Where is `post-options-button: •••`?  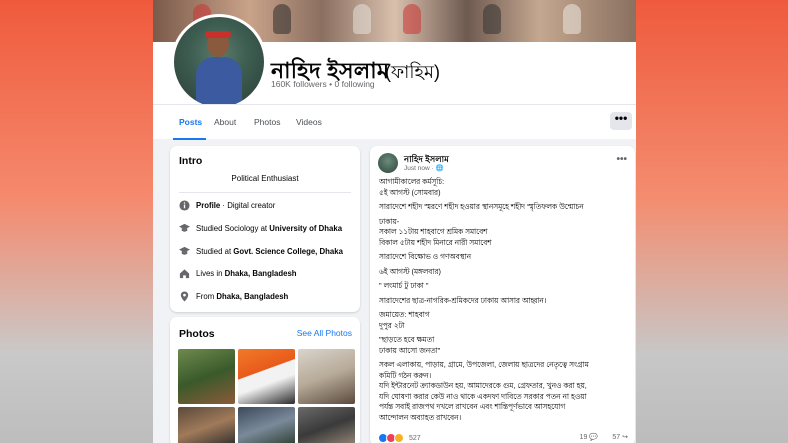 post-options-button: ••• is located at coordinates (621, 159).